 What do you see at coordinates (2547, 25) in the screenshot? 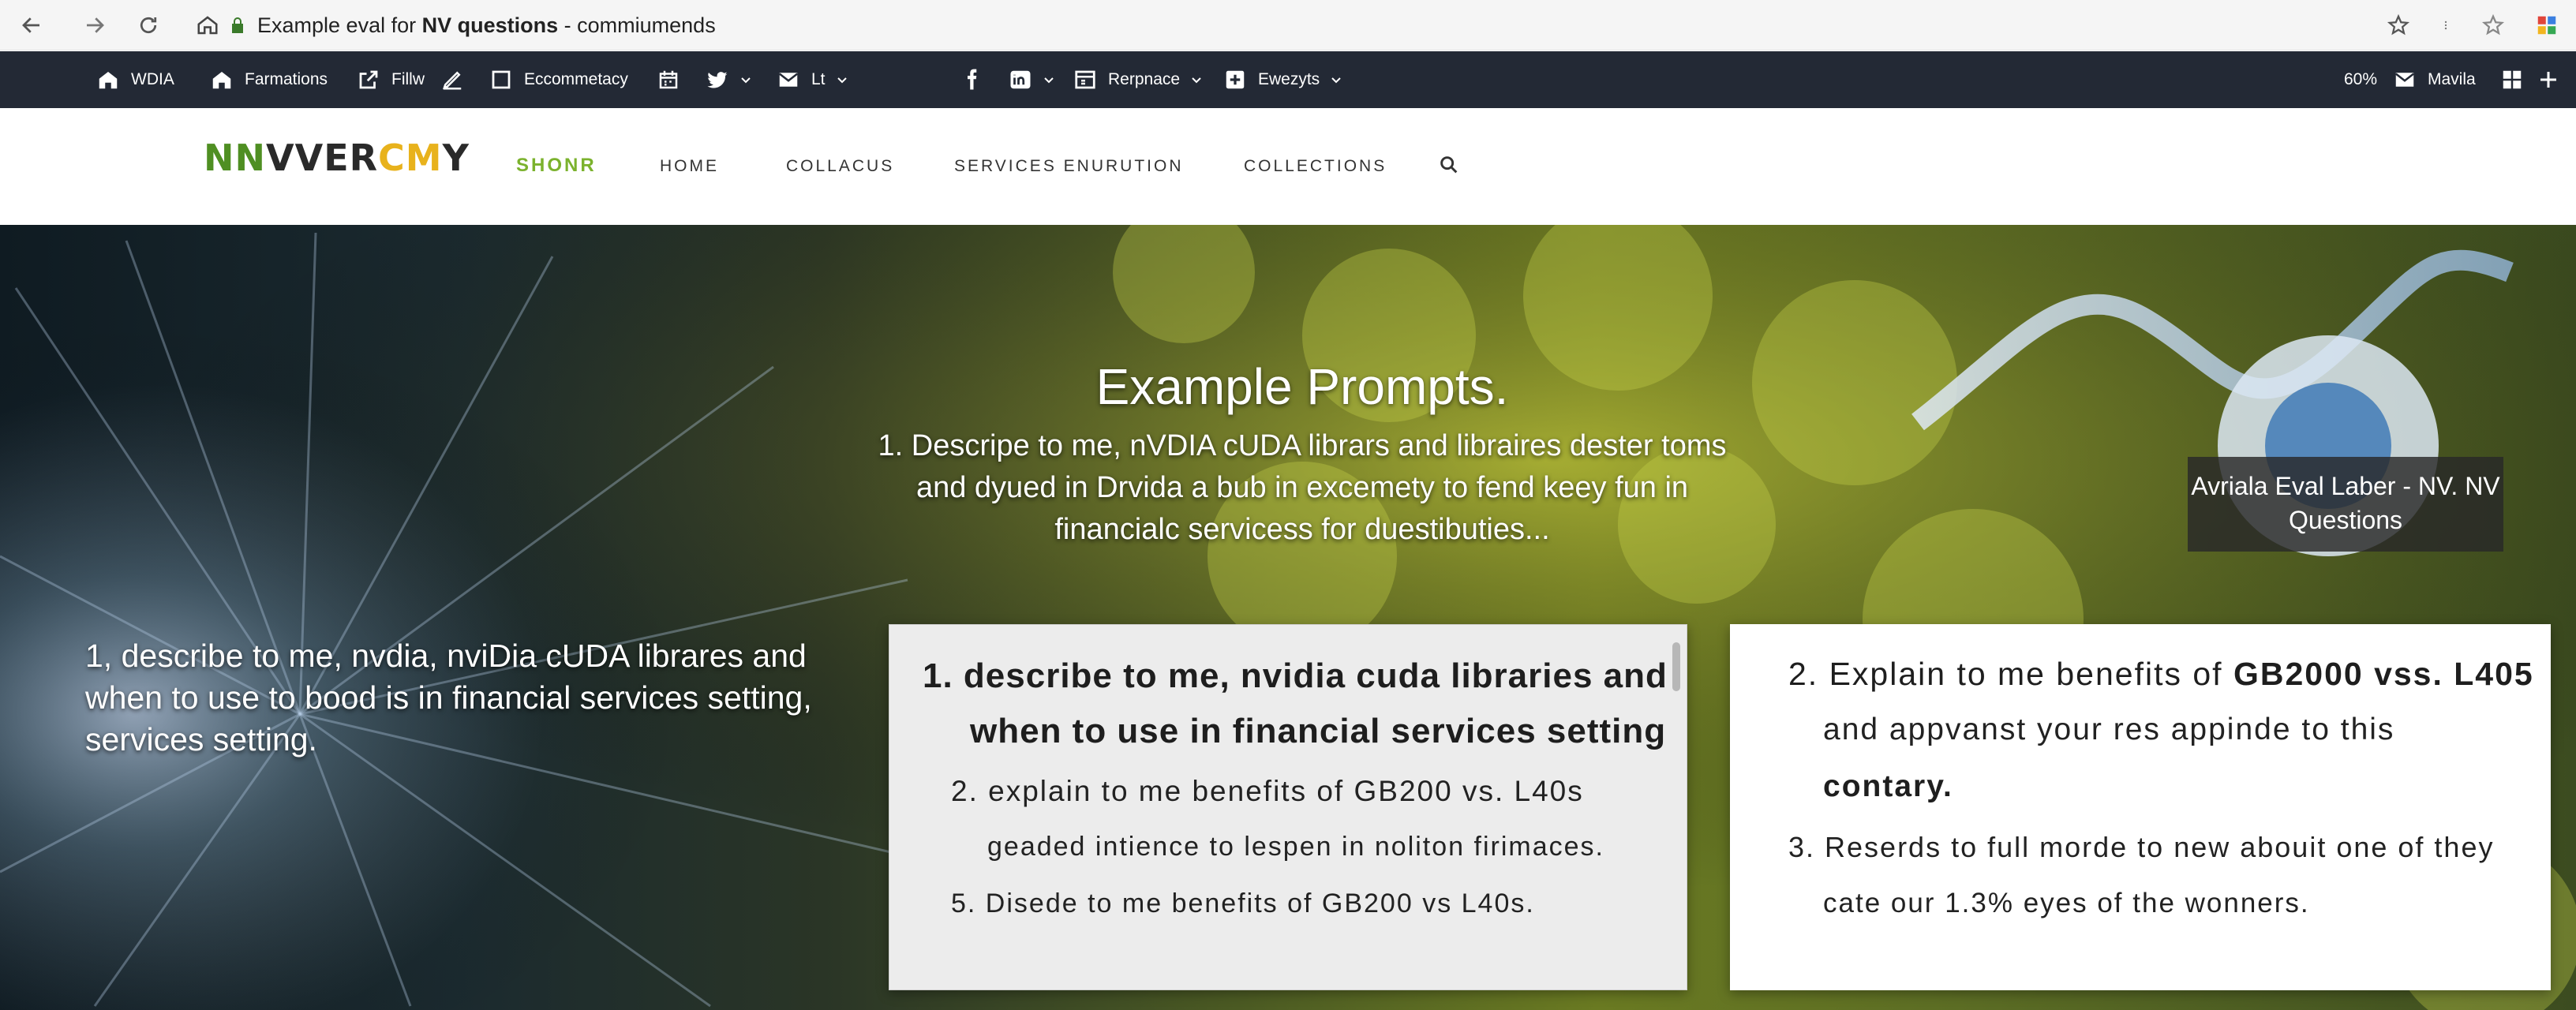
I see `extension-icon` at bounding box center [2547, 25].